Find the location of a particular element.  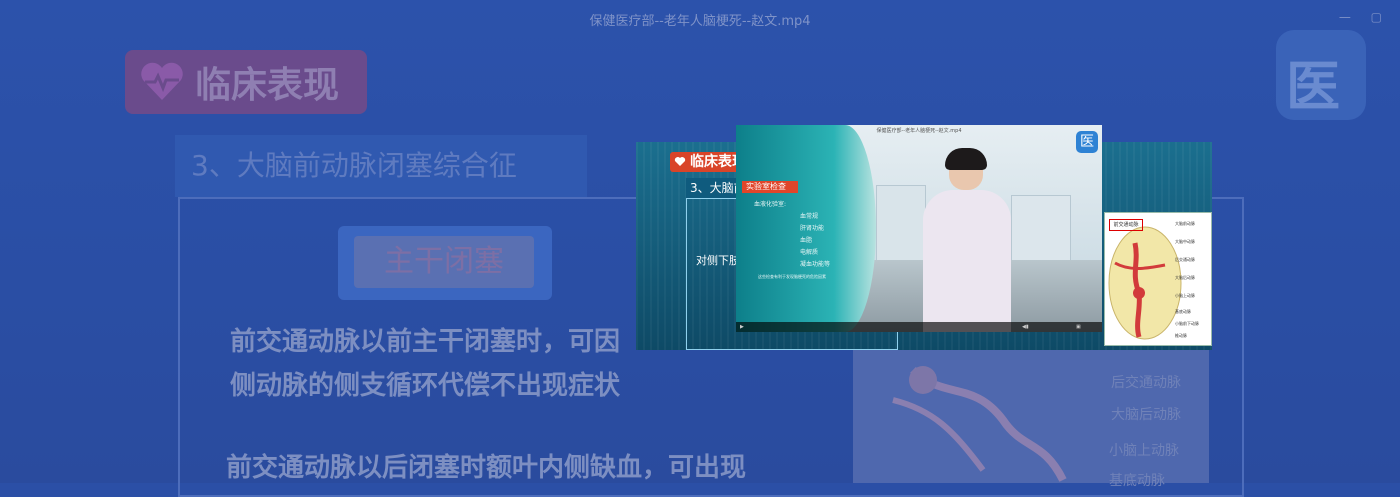

logo-icon: 医 is located at coordinates (1313, 86).